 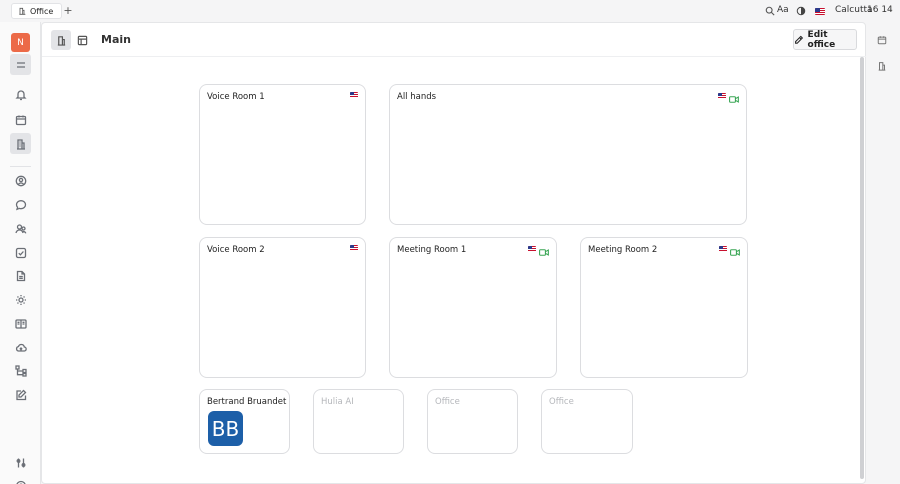 I want to click on menu-button, so click(x=20, y=64).